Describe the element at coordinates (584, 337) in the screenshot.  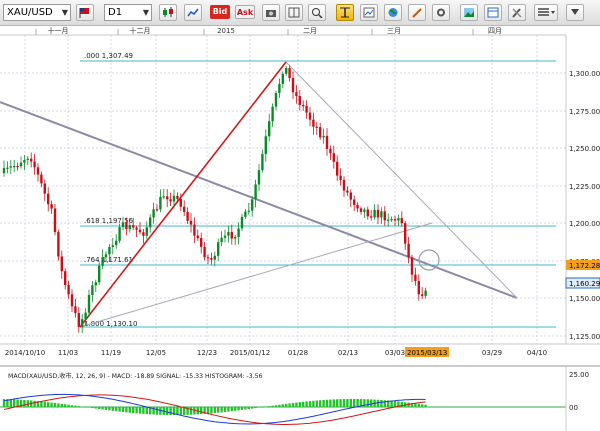
I see `price-tick-label: 1,125.00` at that location.